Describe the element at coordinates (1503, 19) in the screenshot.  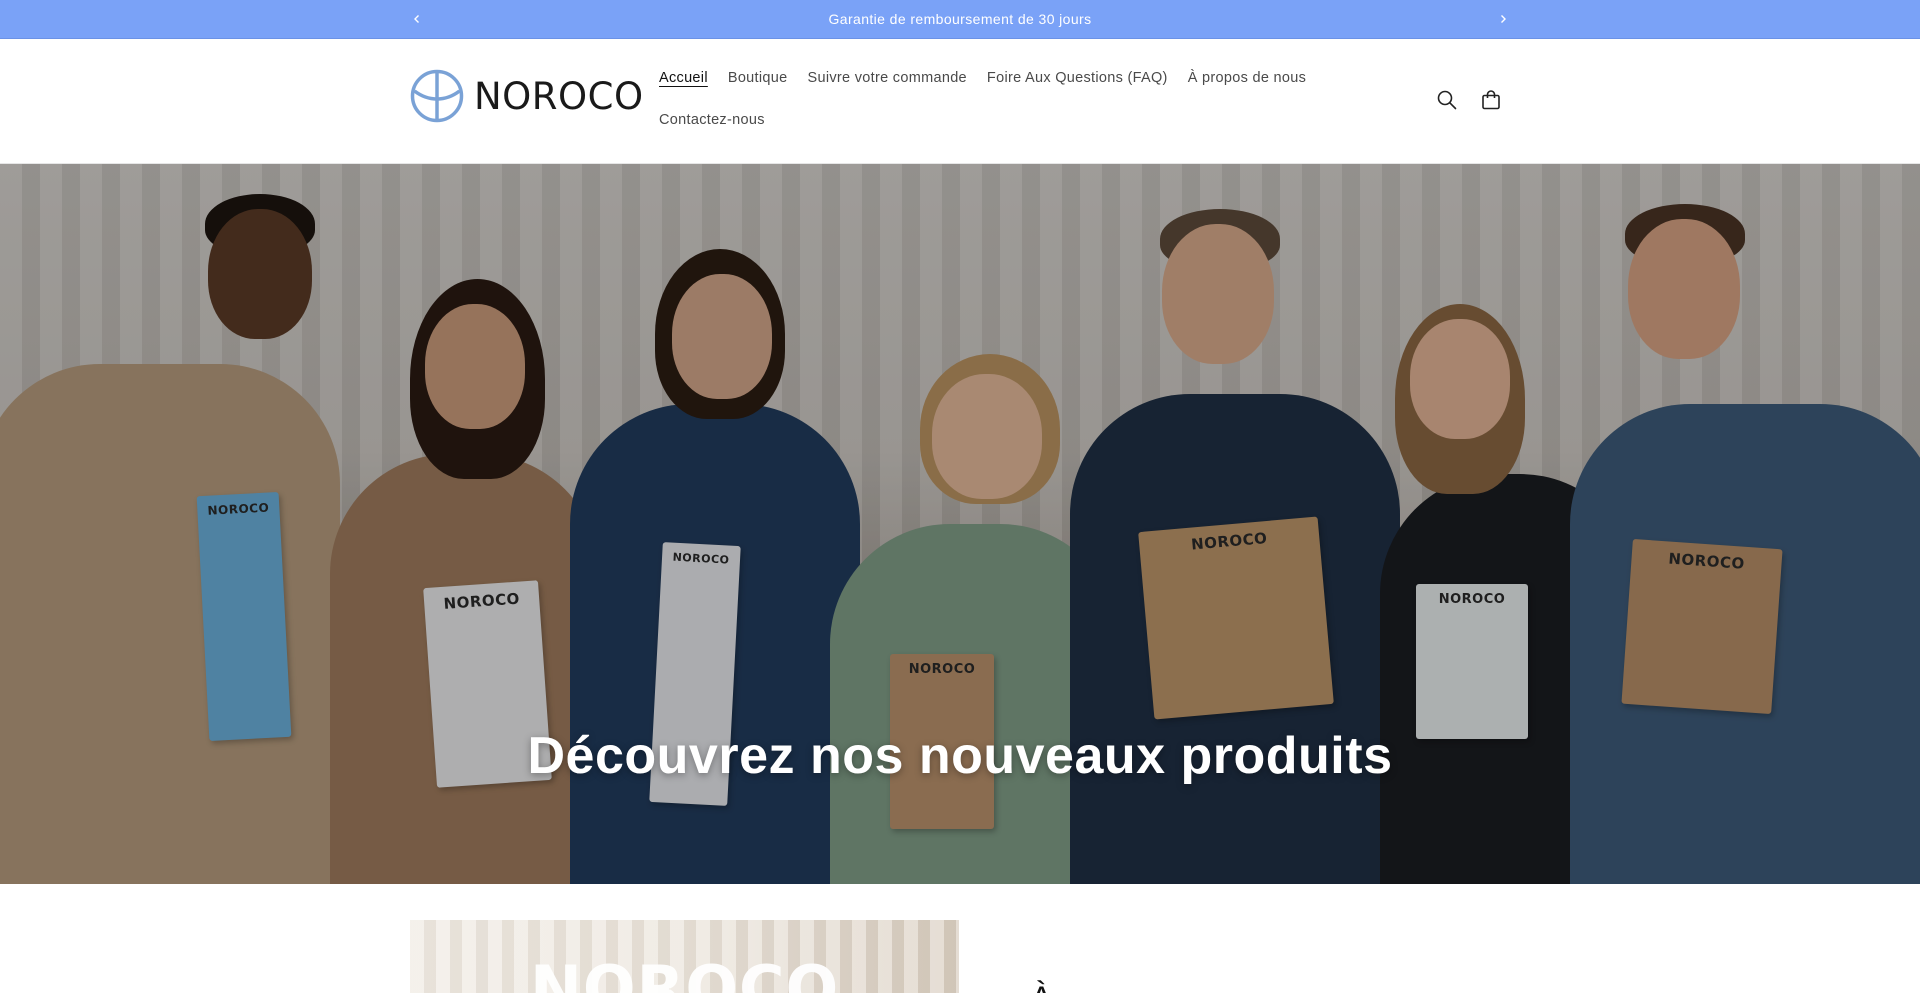
I see `chevron-right-icon` at that location.